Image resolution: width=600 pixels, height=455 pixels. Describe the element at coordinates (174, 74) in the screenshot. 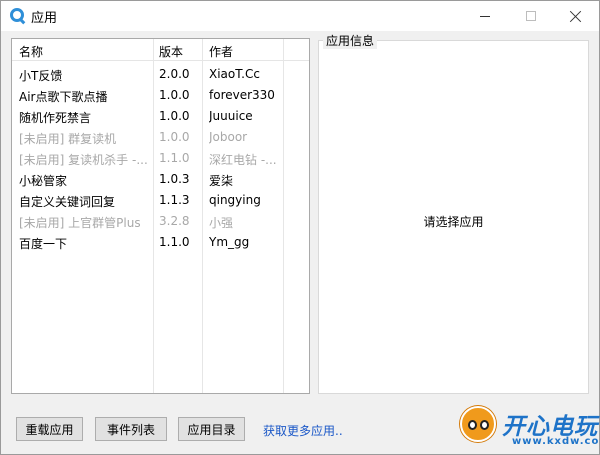

I see `app-version: 2.0.0` at that location.